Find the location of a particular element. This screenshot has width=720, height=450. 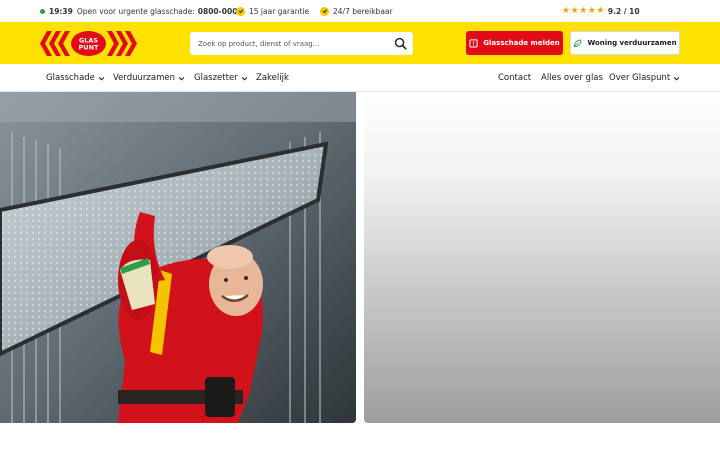

nav-item-zakelijk: Zakelijk is located at coordinates (272, 78).